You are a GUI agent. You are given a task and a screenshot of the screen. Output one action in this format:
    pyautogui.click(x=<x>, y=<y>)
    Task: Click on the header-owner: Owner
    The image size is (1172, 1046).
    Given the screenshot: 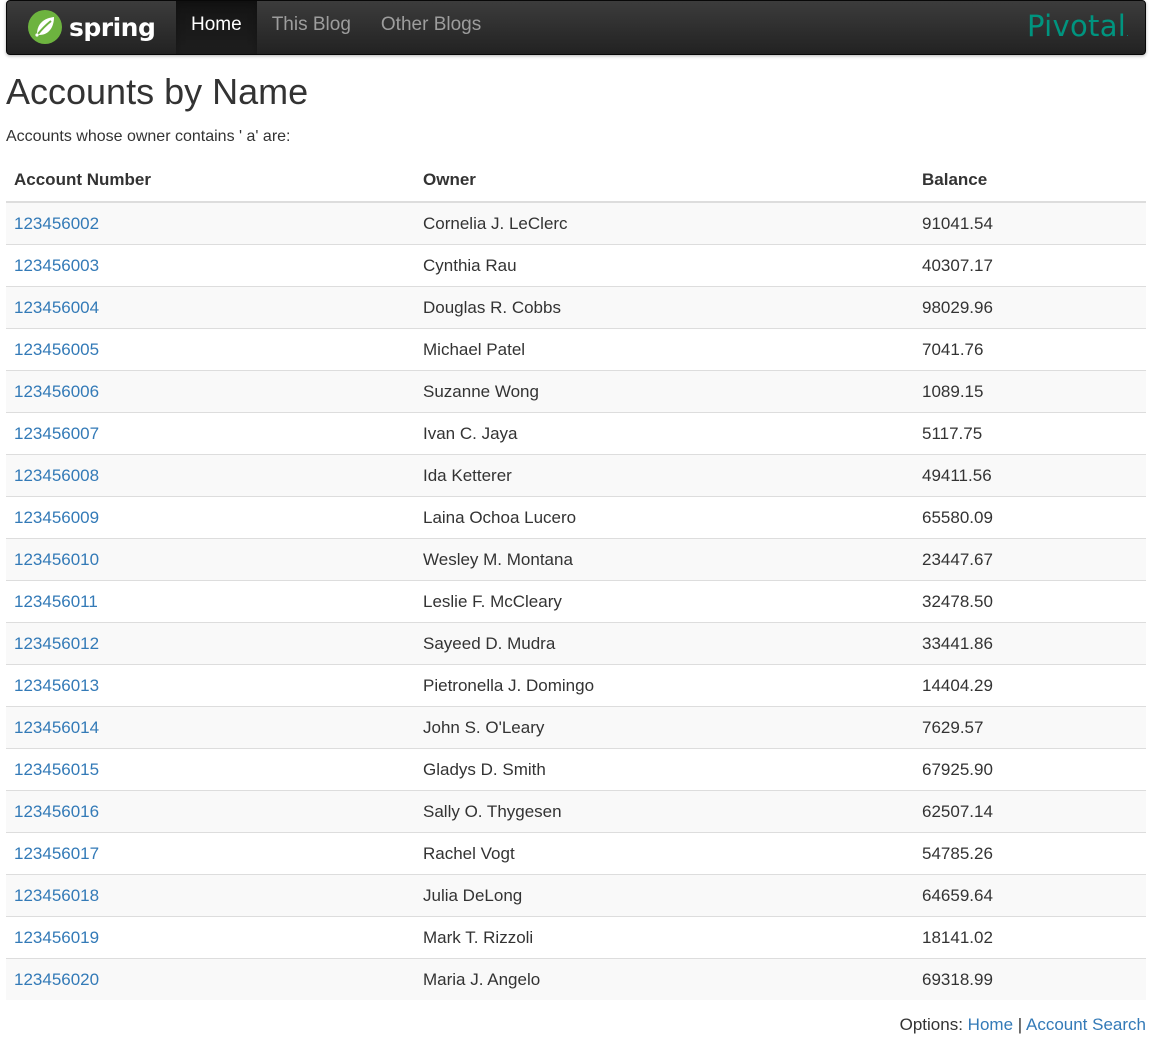 What is the action you would take?
    pyautogui.click(x=664, y=180)
    